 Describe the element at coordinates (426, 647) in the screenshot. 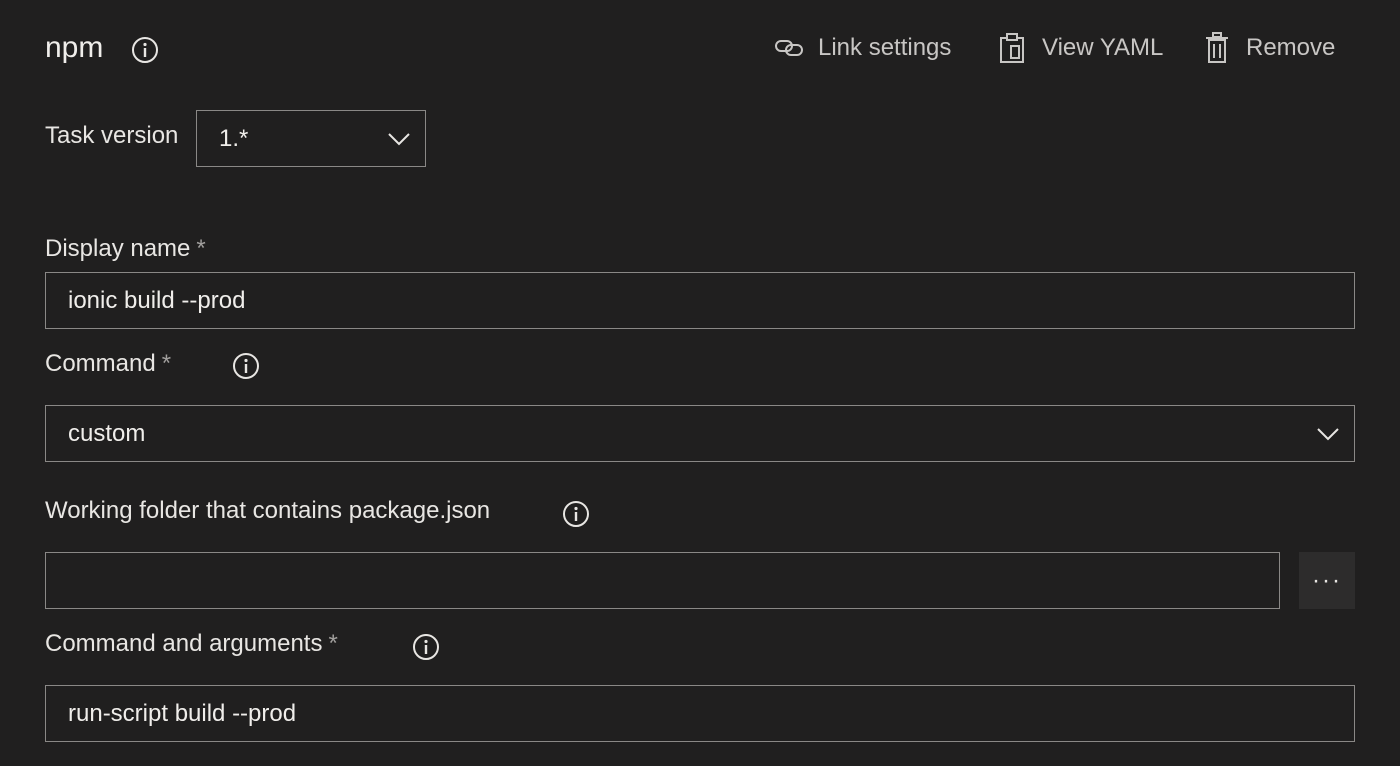

I see `command-args-info-icon` at that location.